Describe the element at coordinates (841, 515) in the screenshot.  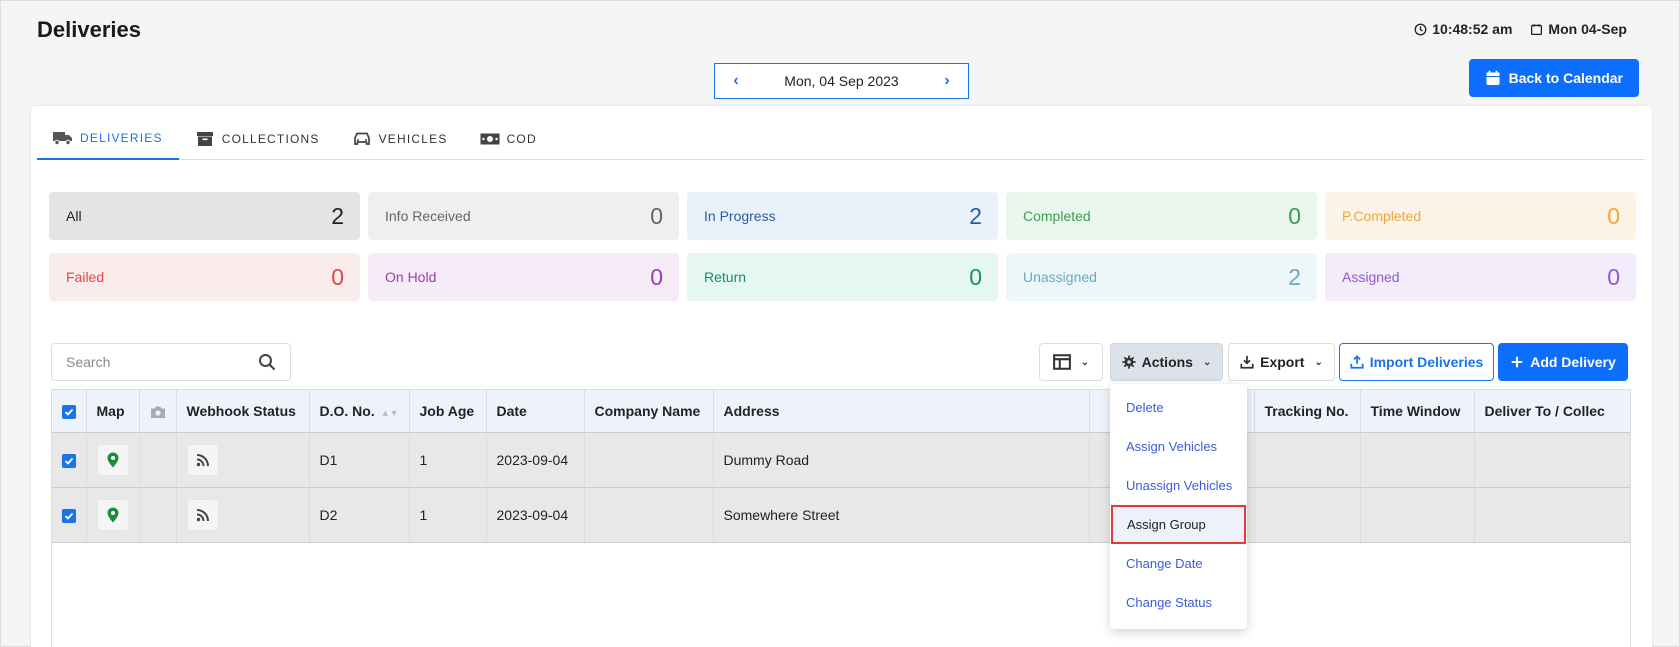
I see `table-row: D2 1 2023-09-04 Somewhere Street` at that location.